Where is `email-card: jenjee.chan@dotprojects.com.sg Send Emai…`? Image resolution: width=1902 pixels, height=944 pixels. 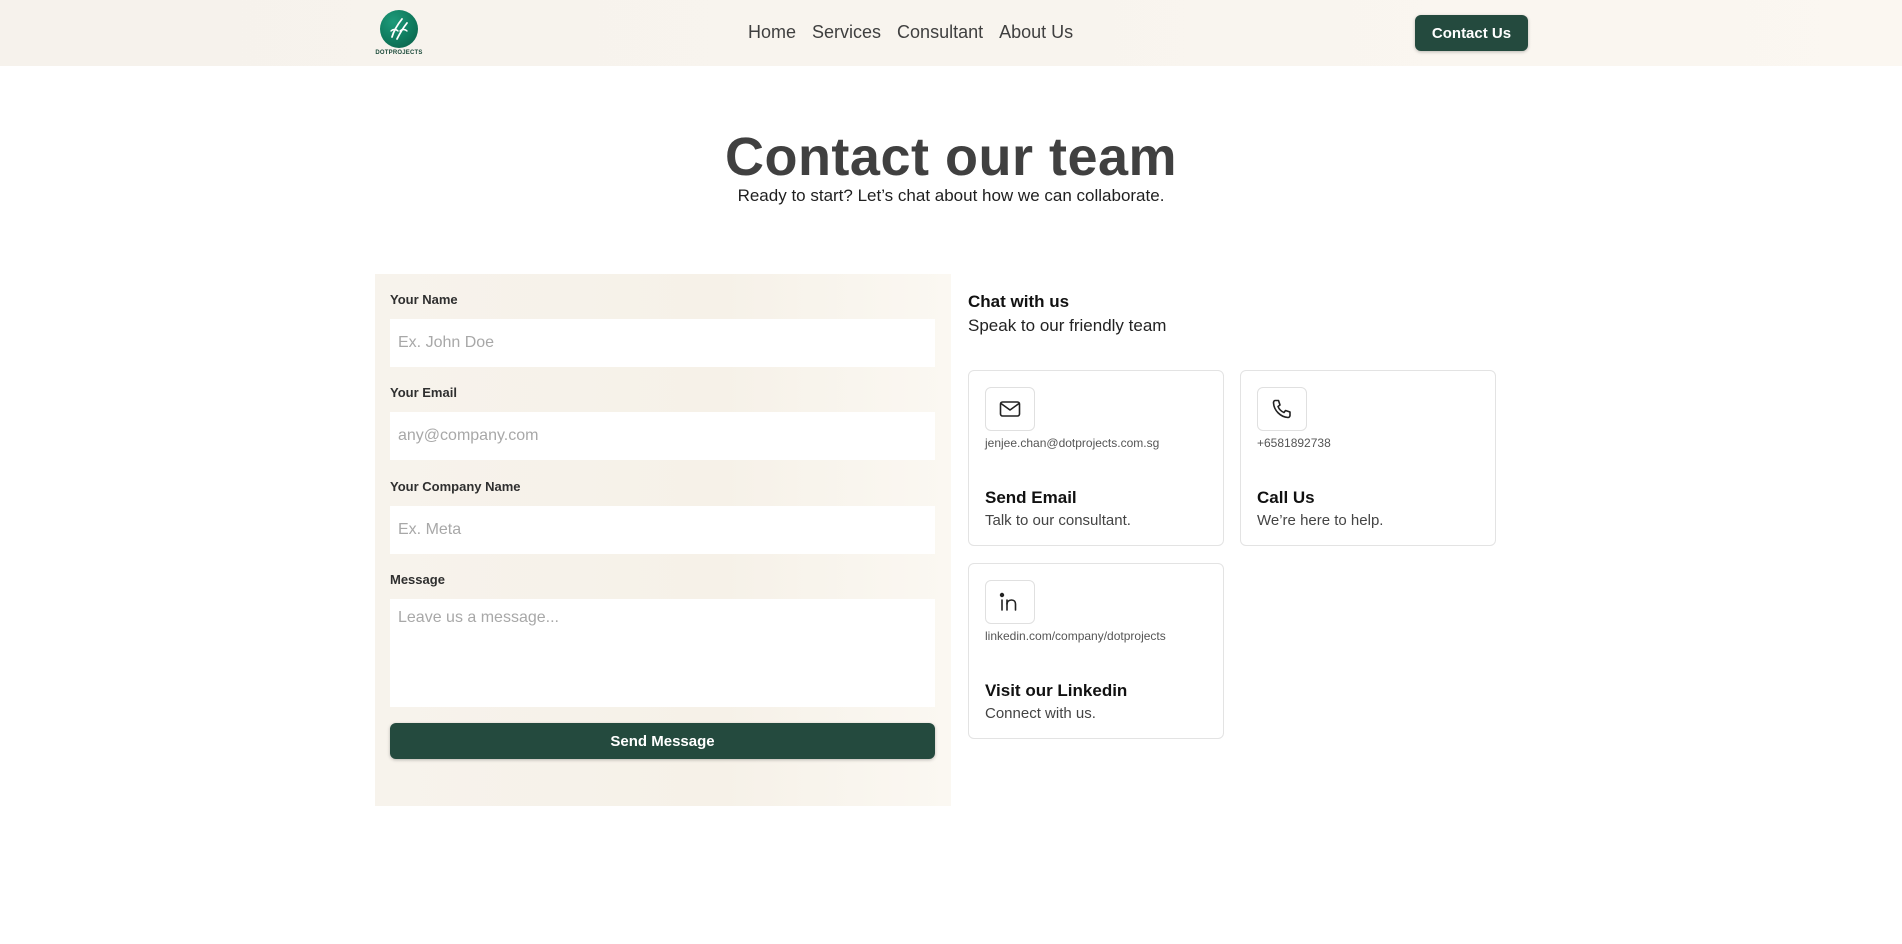 email-card: jenjee.chan@dotprojects.com.sg Send Emai… is located at coordinates (1096, 458).